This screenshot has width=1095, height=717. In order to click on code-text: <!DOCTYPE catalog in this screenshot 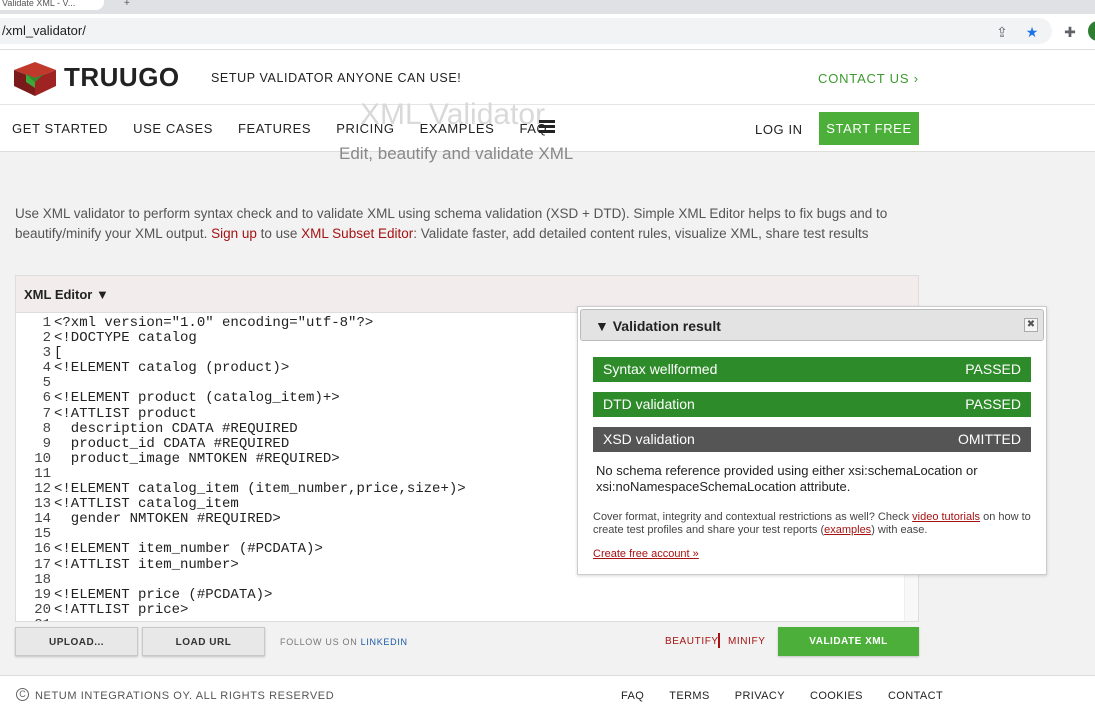, I will do `click(125, 338)`.